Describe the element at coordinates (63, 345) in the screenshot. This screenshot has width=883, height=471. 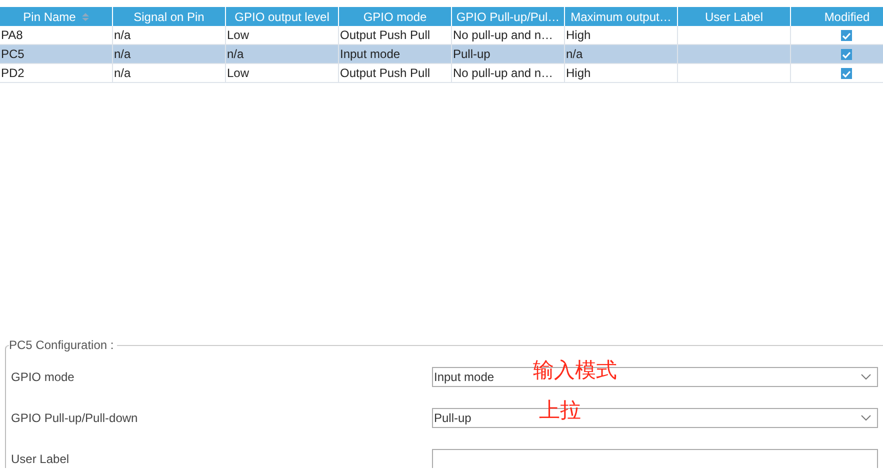
I see `config-title: PC5 Configuration :` at that location.